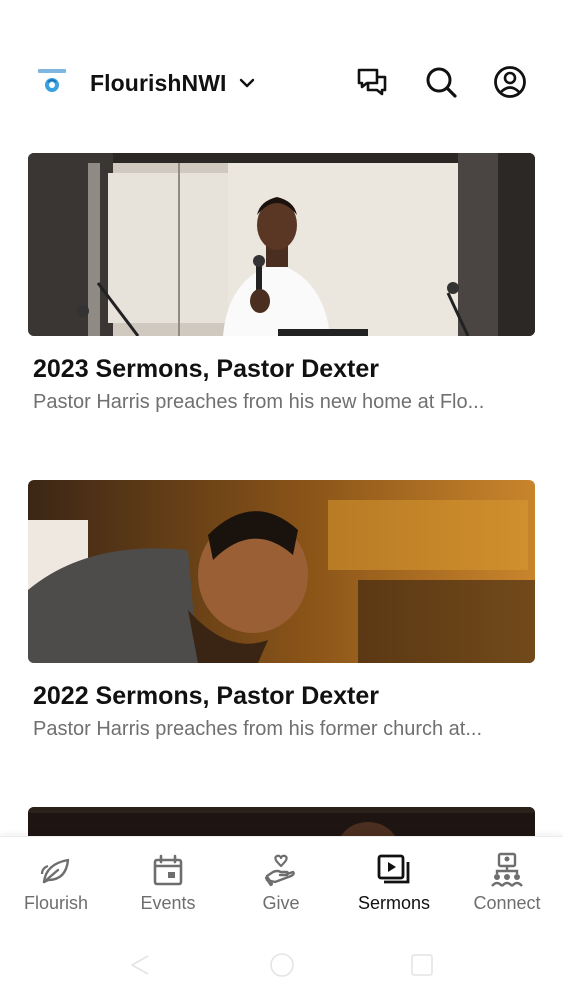  What do you see at coordinates (281, 903) in the screenshot?
I see `tab-label: Give` at bounding box center [281, 903].